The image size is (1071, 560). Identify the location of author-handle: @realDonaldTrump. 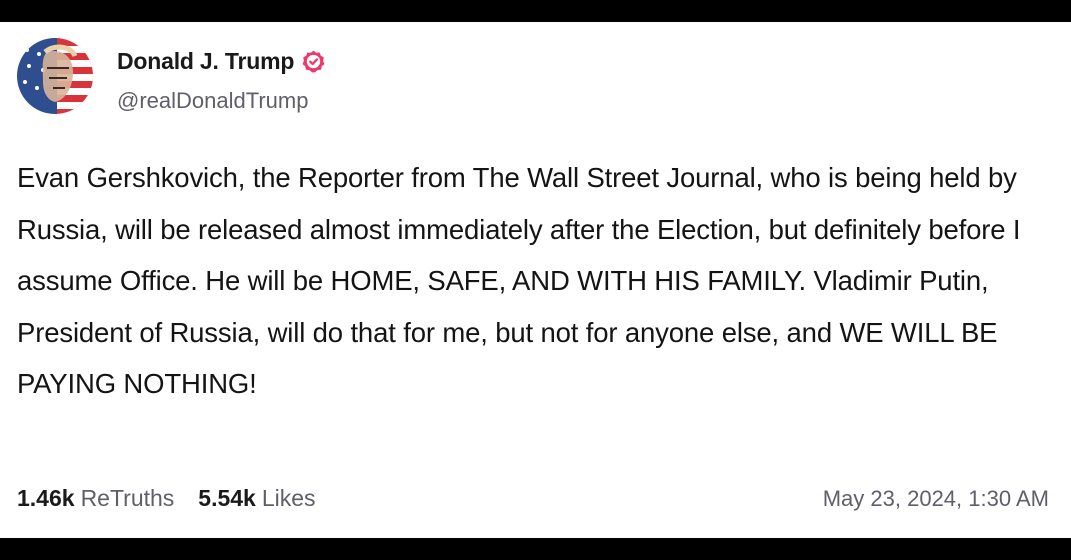
(212, 101).